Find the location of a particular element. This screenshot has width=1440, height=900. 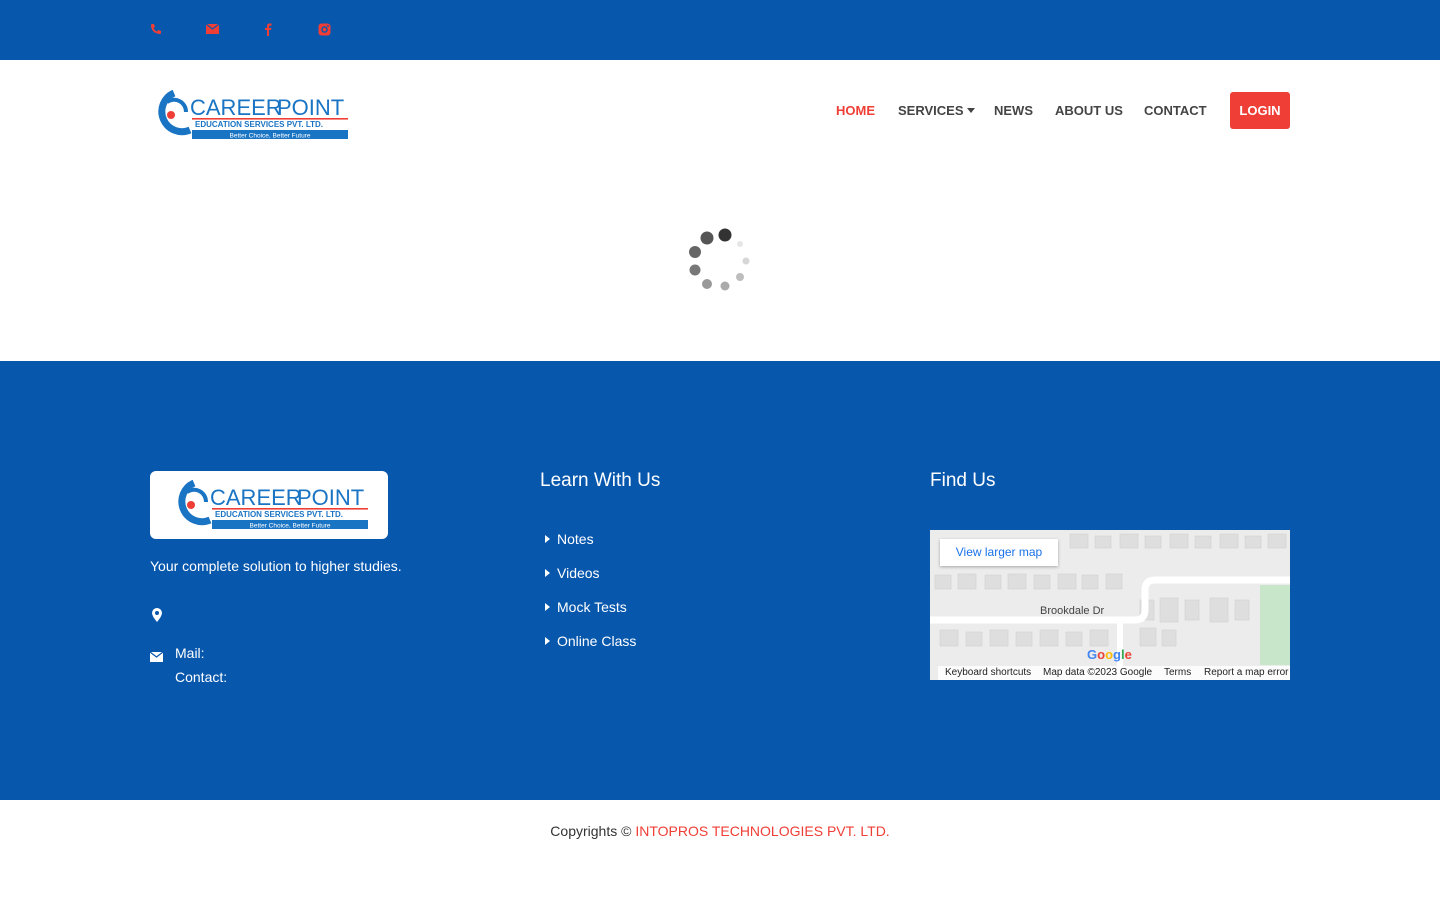

instagram-icon is located at coordinates (324, 30).